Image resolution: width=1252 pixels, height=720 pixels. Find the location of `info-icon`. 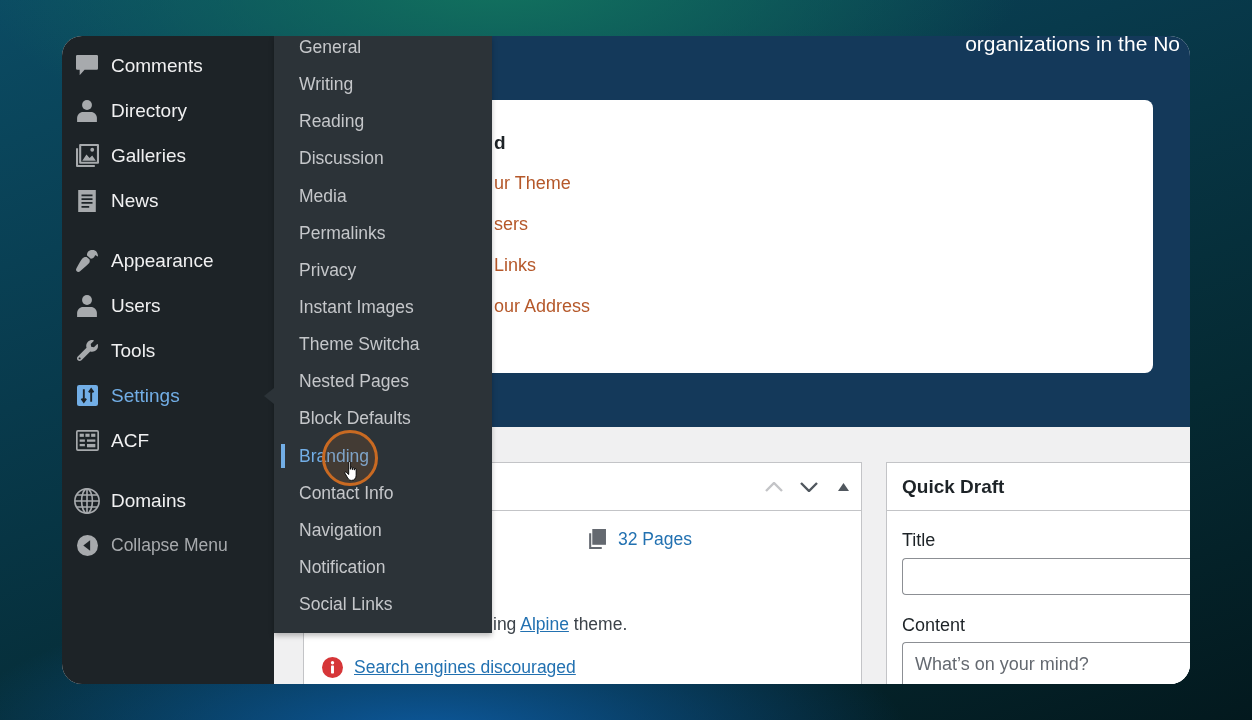

info-icon is located at coordinates (332, 667).